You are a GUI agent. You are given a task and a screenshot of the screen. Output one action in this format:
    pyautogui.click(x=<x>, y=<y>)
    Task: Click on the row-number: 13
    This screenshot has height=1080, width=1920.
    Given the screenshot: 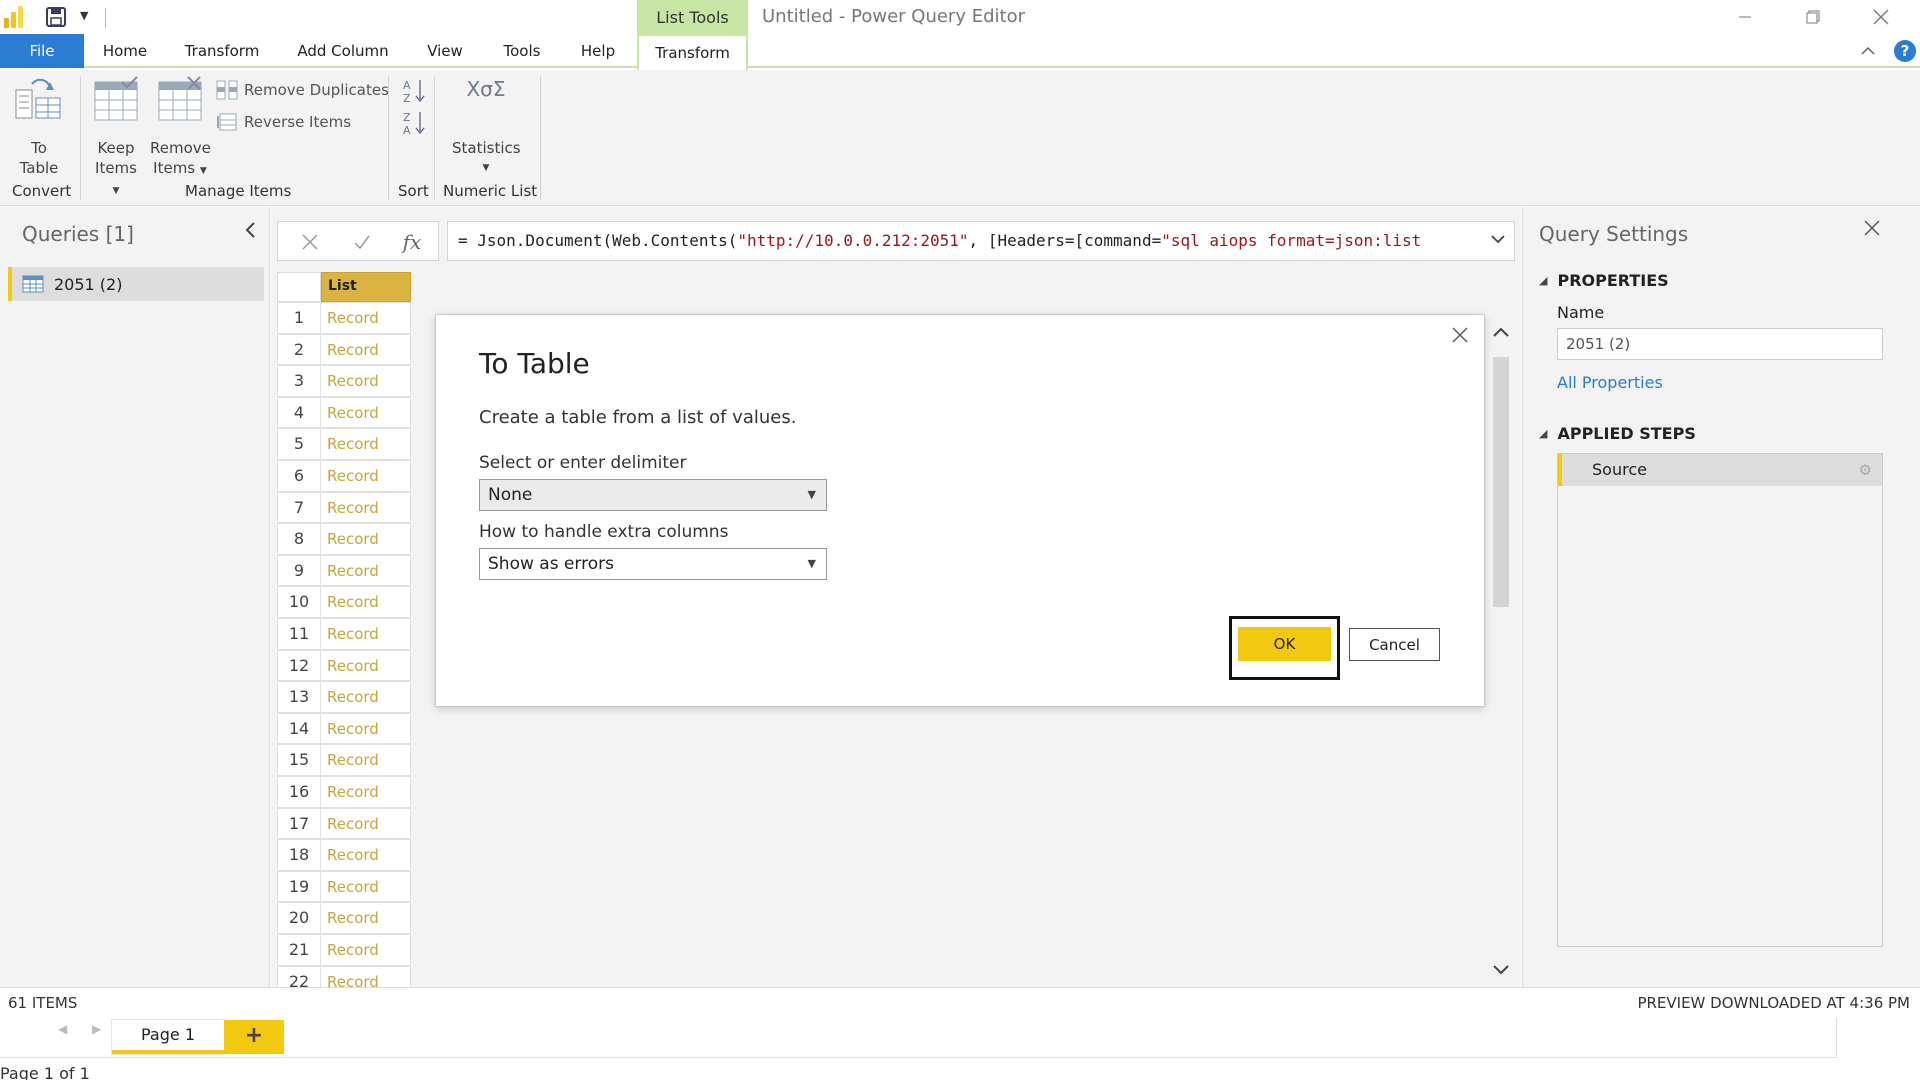 What is the action you would take?
    pyautogui.click(x=299, y=697)
    